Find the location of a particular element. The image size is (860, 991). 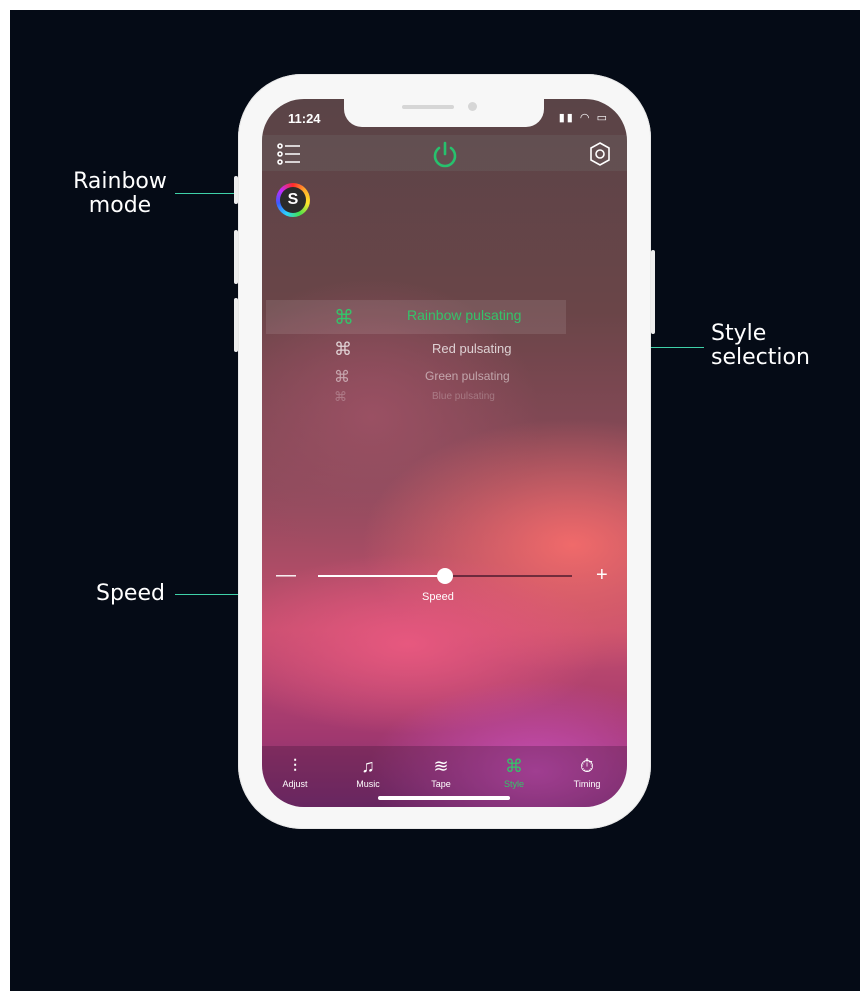

earpiece-speaker is located at coordinates (428, 107).